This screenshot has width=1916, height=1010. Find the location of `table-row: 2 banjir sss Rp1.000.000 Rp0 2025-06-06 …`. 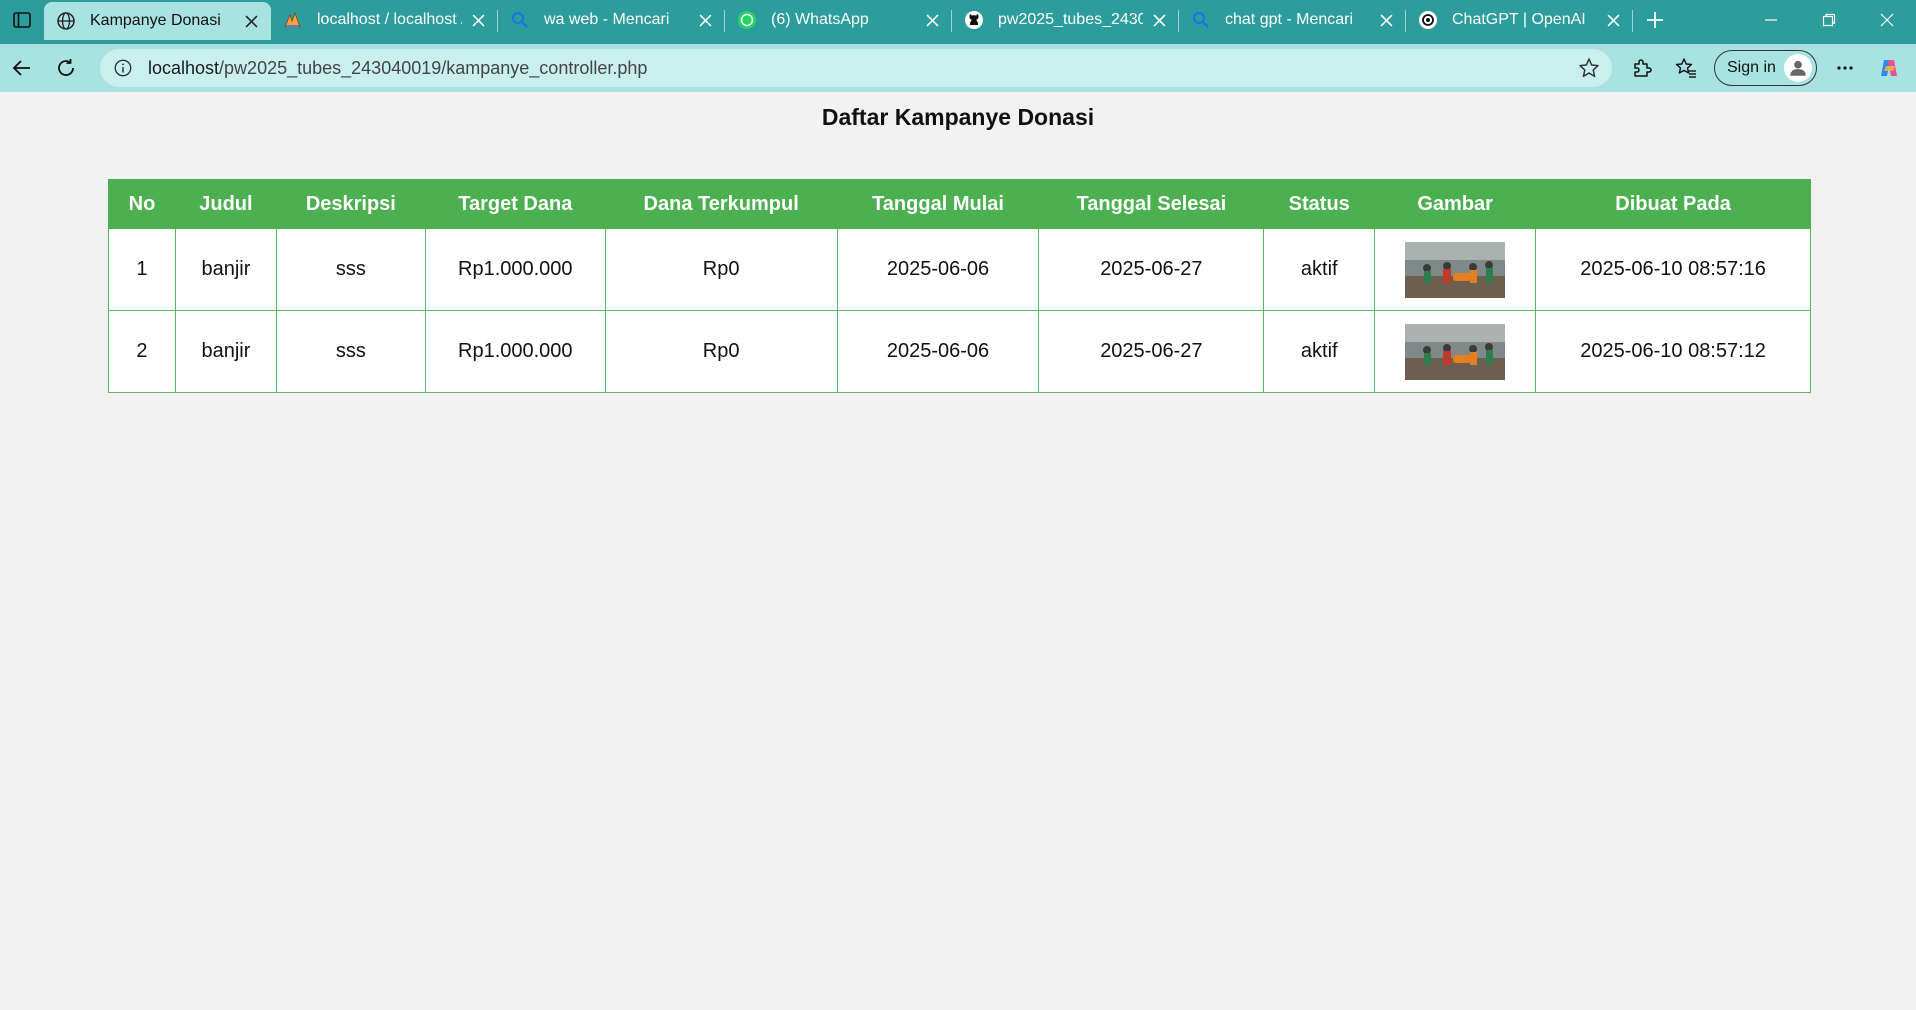

table-row: 2 banjir sss Rp1.000.000 Rp0 2025-06-06 … is located at coordinates (959, 351).